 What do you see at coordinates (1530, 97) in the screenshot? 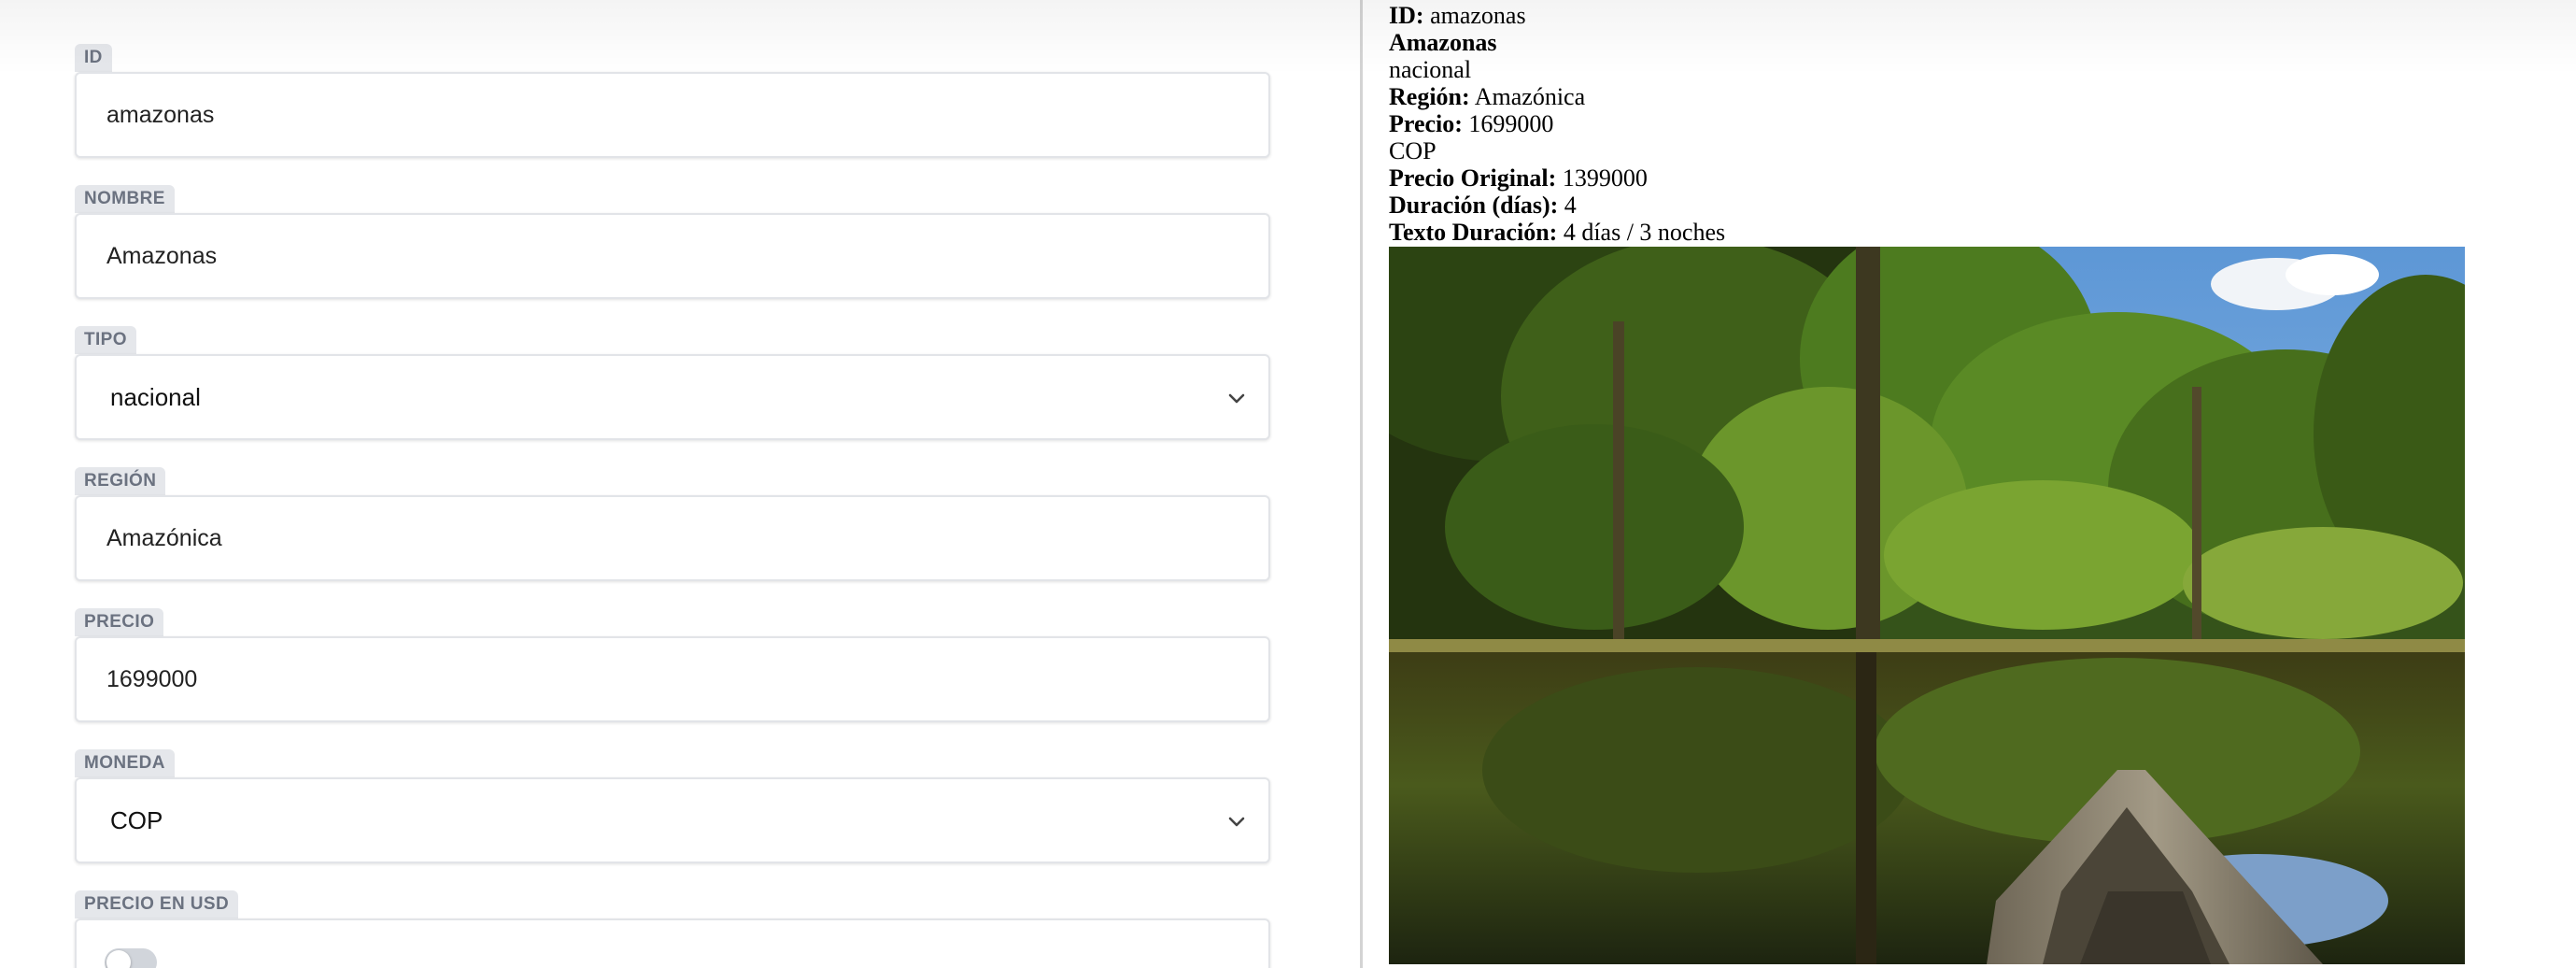
I see `preview-region-value: Amazónica` at bounding box center [1530, 97].